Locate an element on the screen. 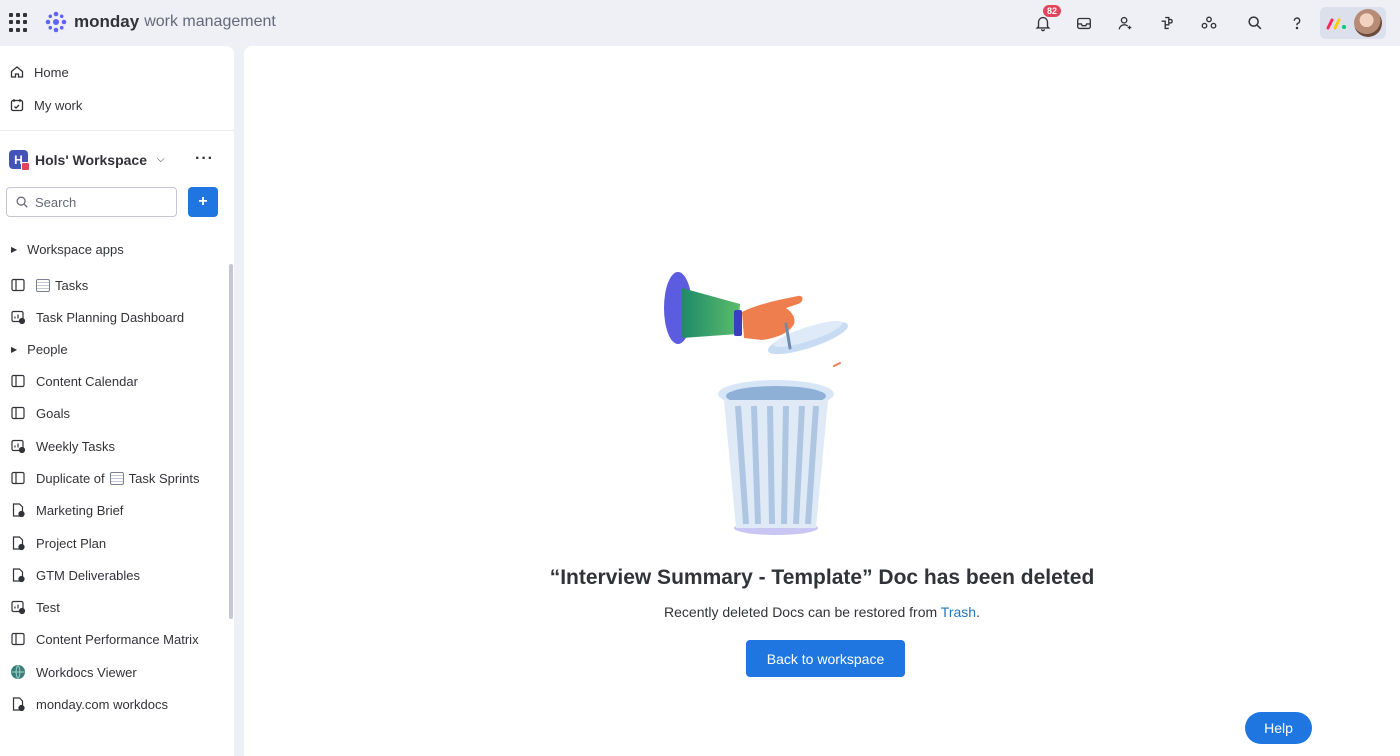 The image size is (1400, 756). brand-product: work management is located at coordinates (210, 21).